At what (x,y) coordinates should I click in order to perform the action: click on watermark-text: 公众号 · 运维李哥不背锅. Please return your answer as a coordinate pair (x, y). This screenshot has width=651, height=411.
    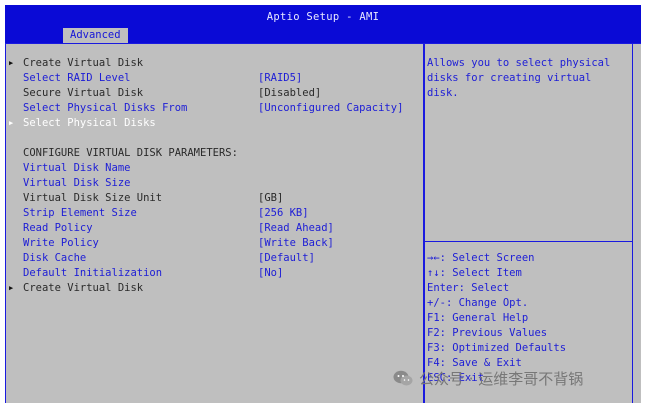
    Looking at the image, I should click on (501, 379).